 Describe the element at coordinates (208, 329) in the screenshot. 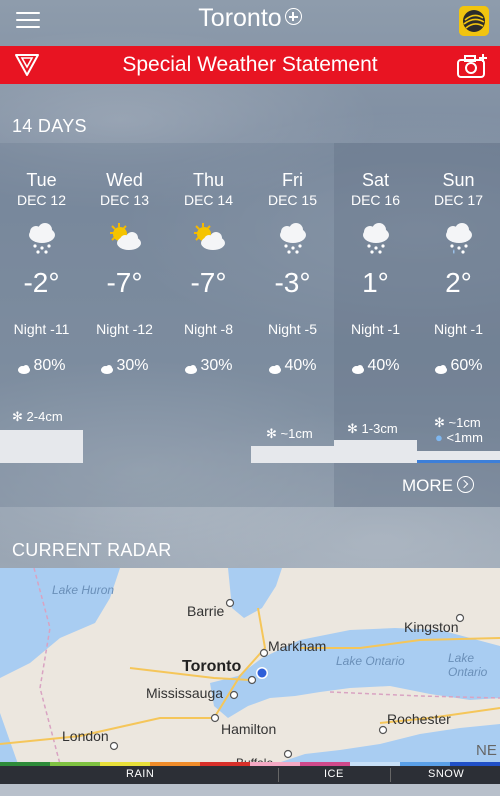

I see `night-temp: Night -8` at that location.